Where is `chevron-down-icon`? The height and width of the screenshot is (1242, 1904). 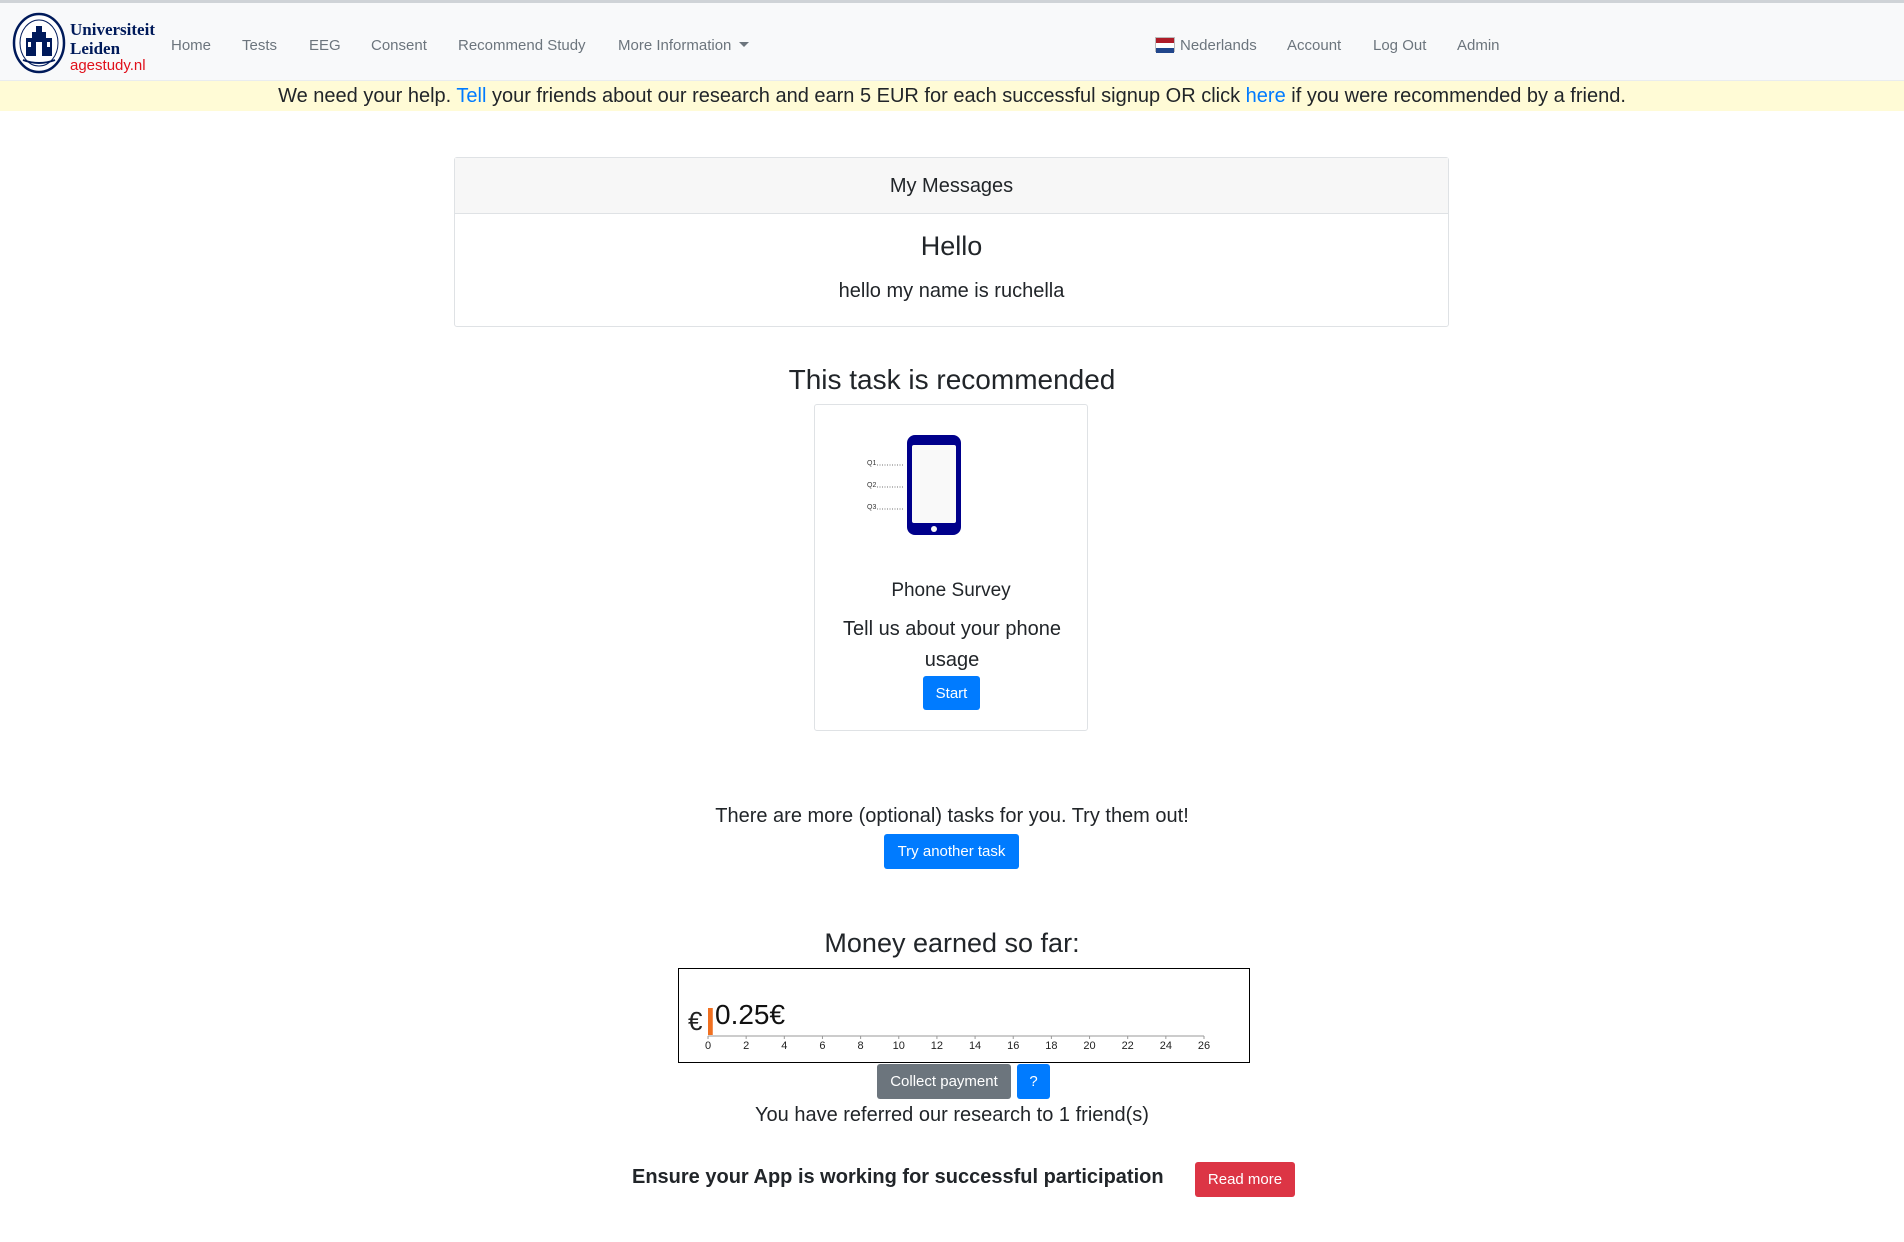
chevron-down-icon is located at coordinates (744, 44).